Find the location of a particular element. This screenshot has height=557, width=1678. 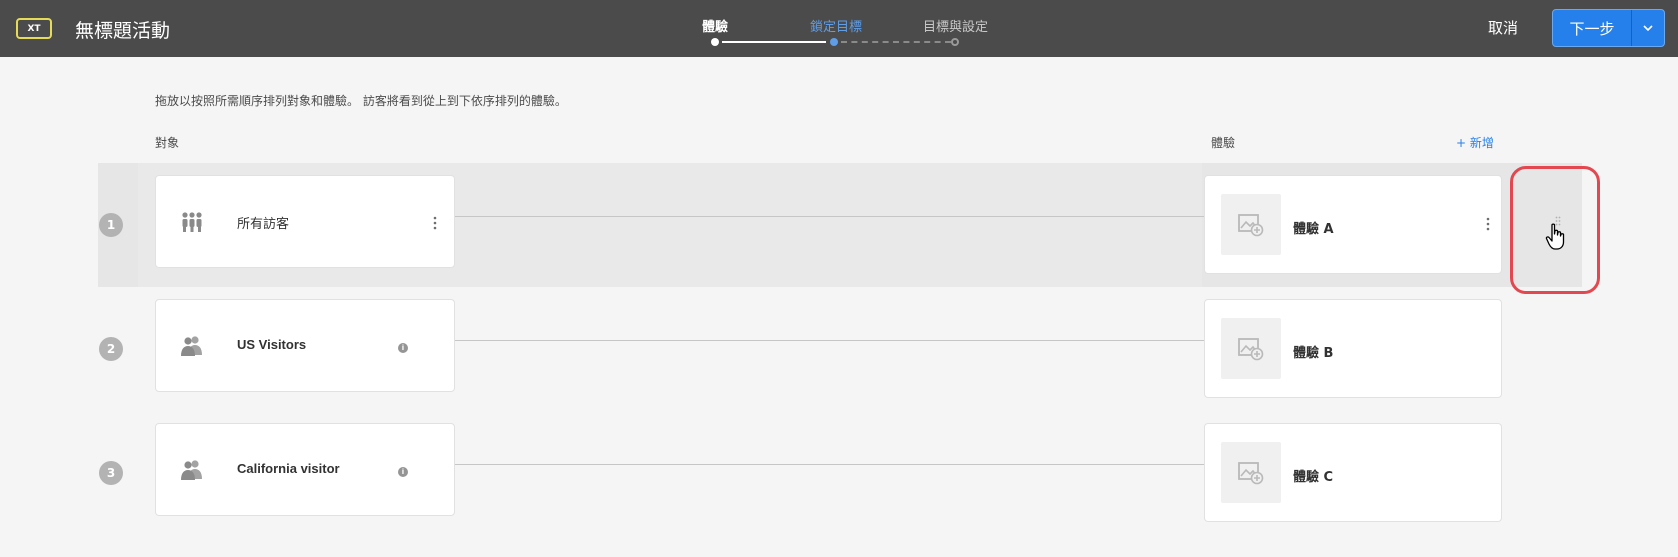

experience-card: 體驗 B is located at coordinates (1353, 348).